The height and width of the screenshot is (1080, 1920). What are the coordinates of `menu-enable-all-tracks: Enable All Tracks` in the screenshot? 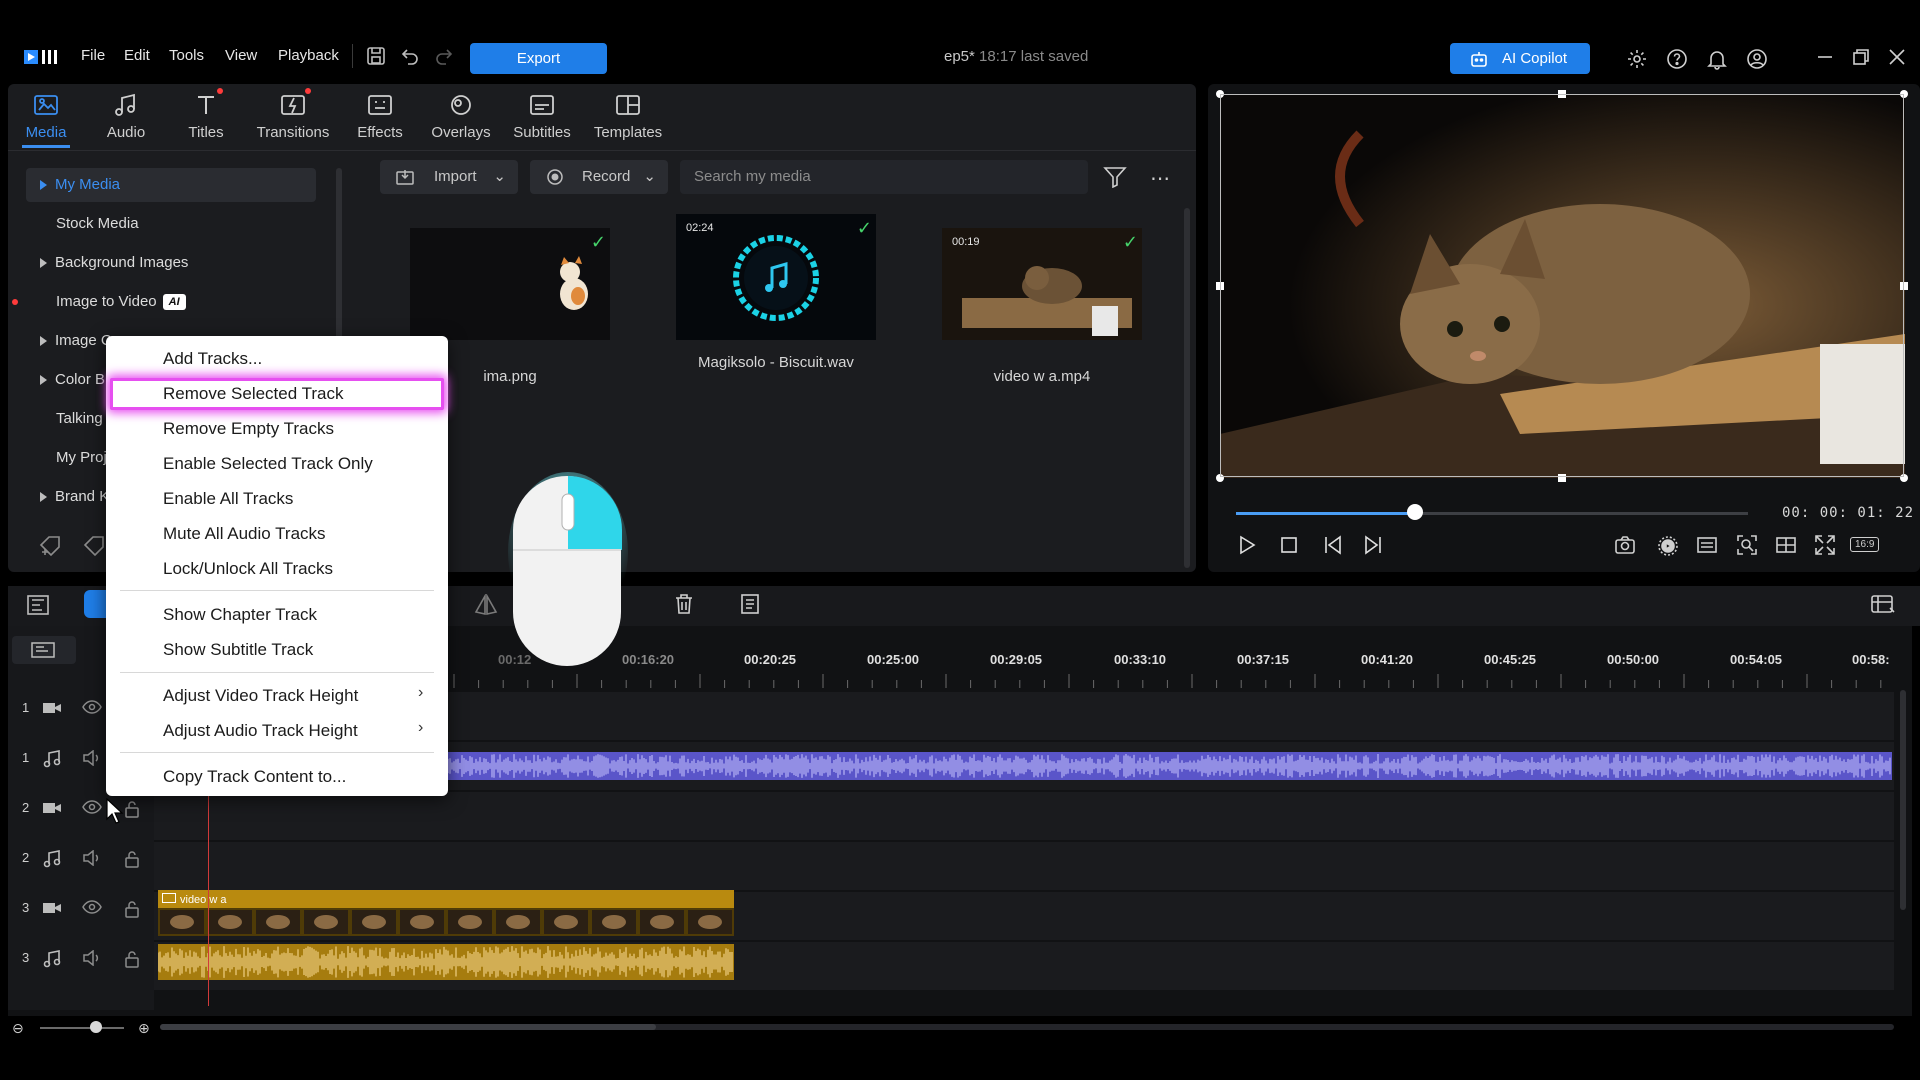 It's located at (228, 499).